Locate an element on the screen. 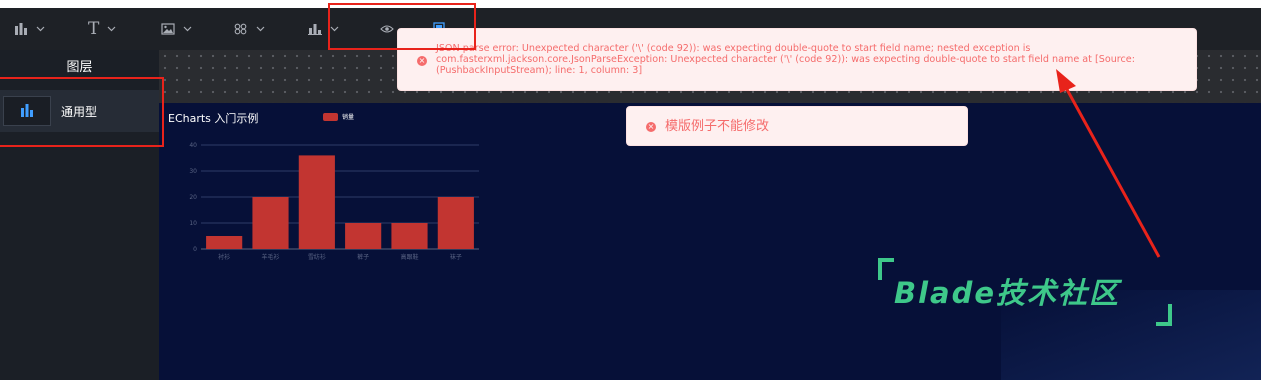 This screenshot has width=1261, height=380. watermark-bracket-left is located at coordinates (886, 269).